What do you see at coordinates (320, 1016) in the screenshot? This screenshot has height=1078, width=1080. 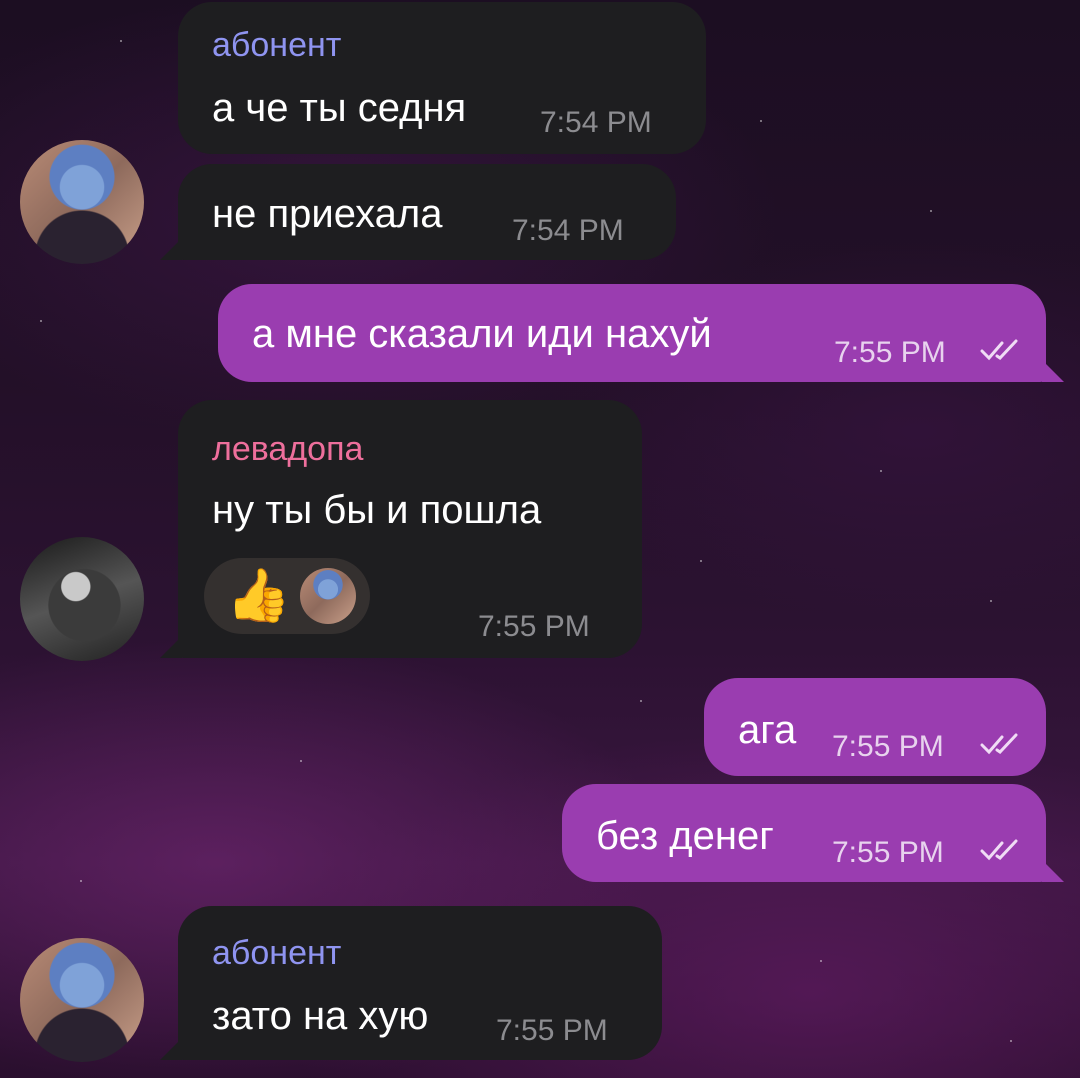 I see `message-text: зато на хую` at bounding box center [320, 1016].